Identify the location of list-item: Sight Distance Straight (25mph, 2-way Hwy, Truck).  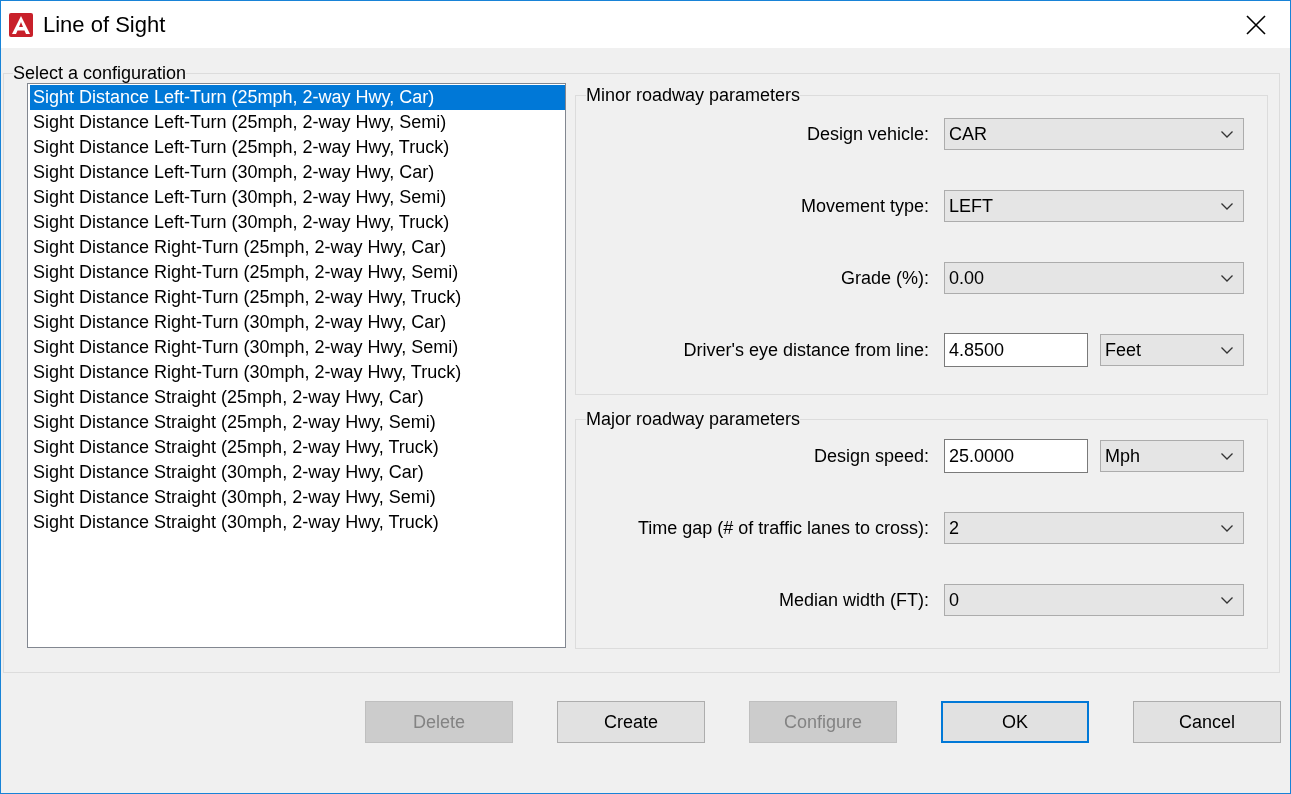
(297, 447).